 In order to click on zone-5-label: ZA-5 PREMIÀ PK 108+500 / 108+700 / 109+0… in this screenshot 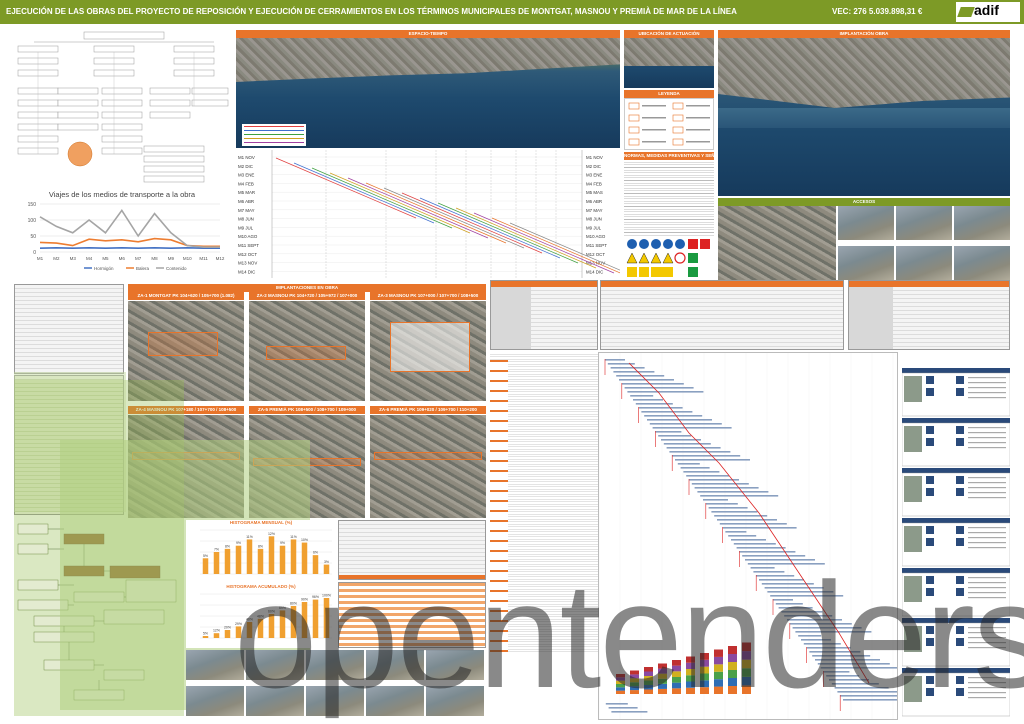, I will do `click(307, 410)`.